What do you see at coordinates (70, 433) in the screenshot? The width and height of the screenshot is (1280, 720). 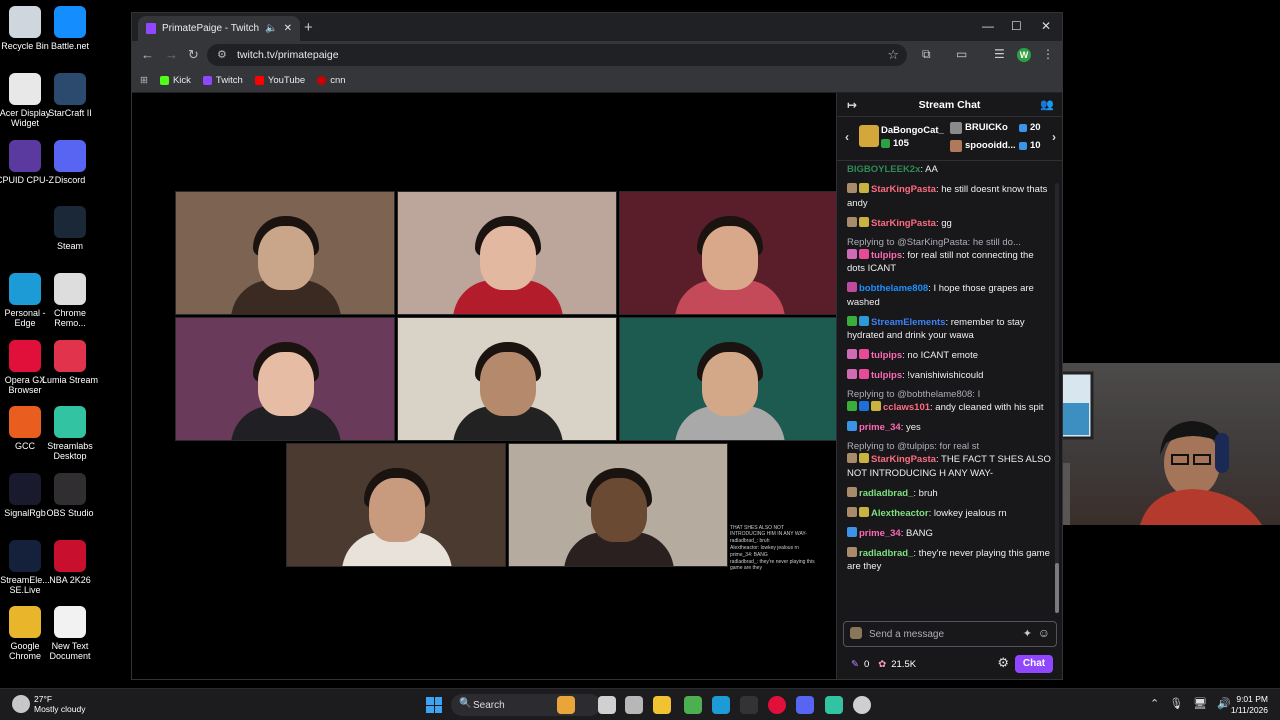 I see `desktop-icon: Streamlabs Desktop` at bounding box center [70, 433].